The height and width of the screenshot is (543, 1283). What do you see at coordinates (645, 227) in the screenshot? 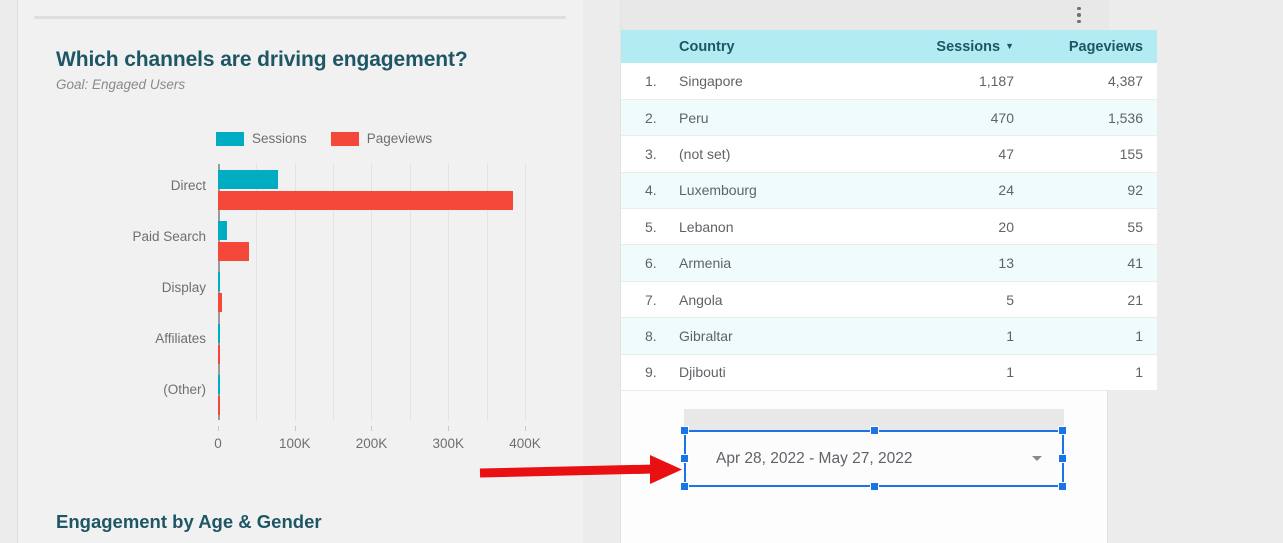
I see `row-index: 5.` at bounding box center [645, 227].